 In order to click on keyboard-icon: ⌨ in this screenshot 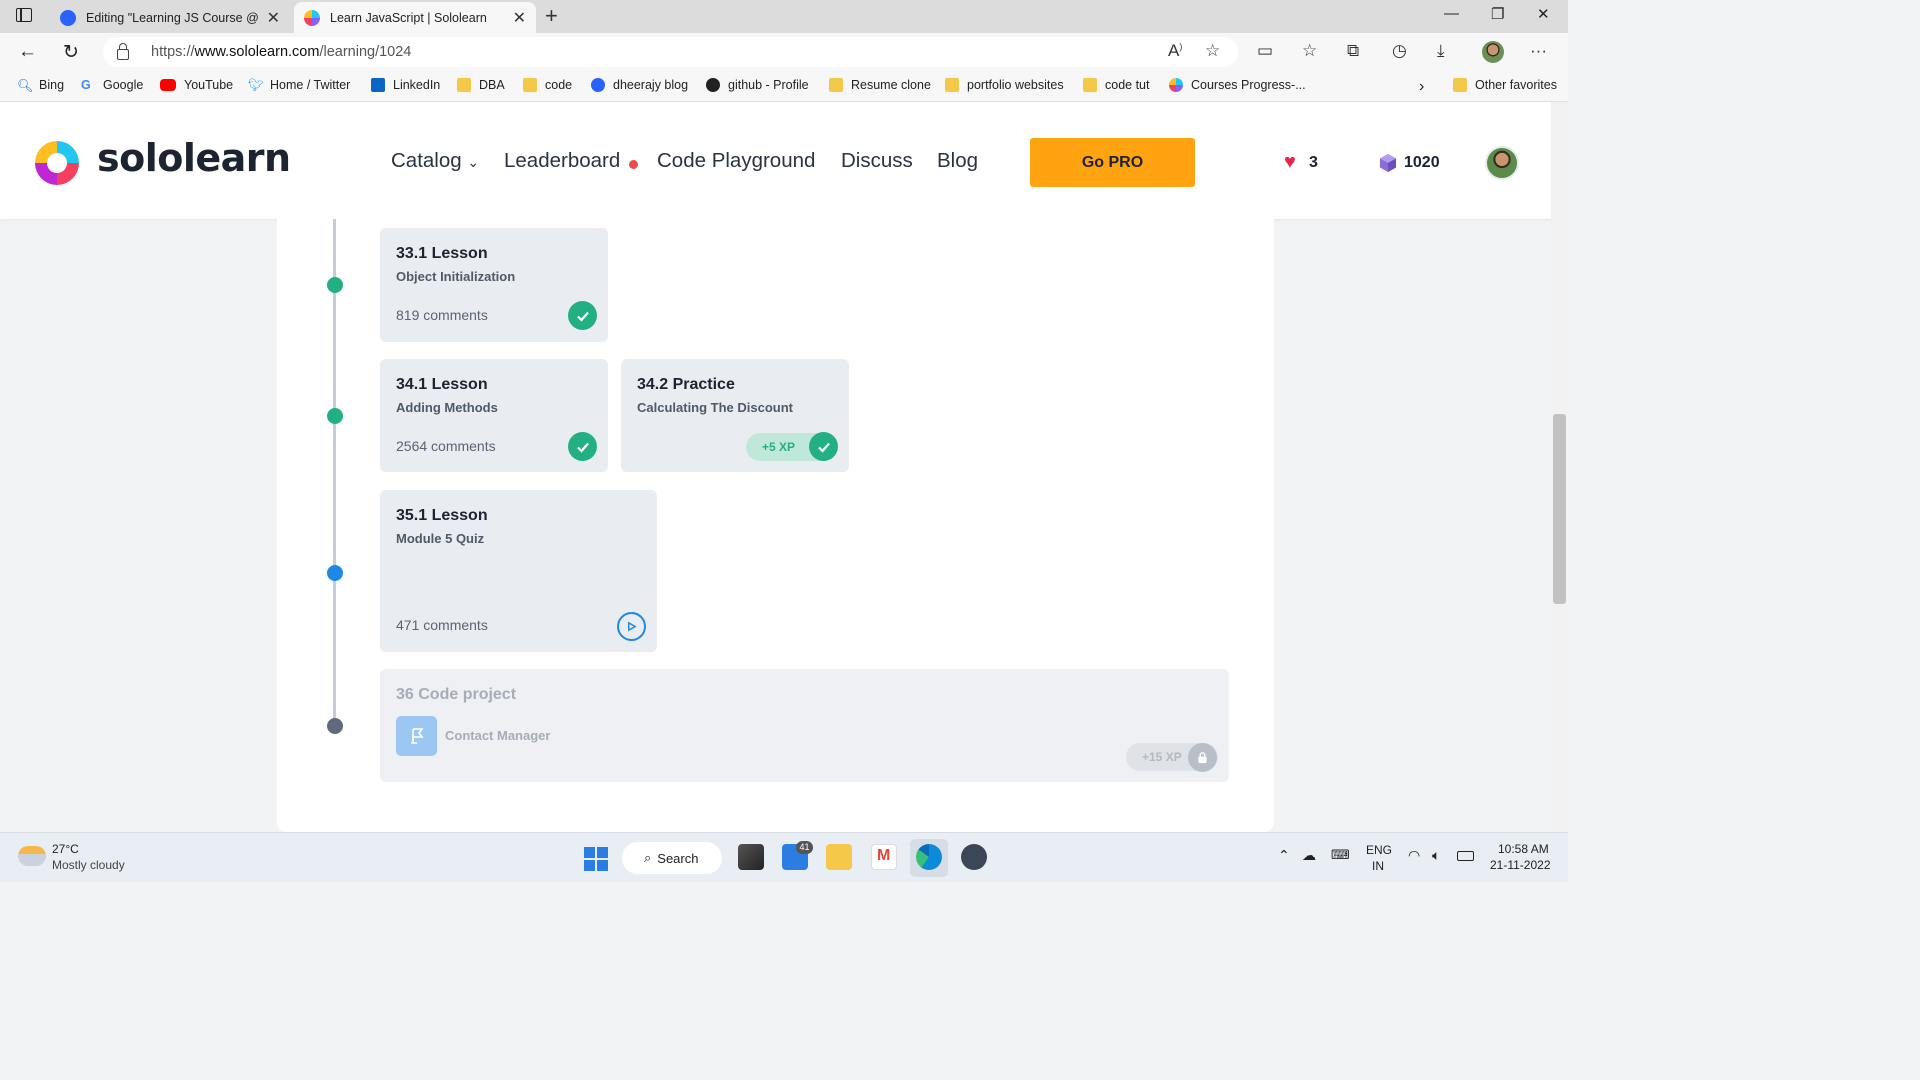, I will do `click(1340, 855)`.